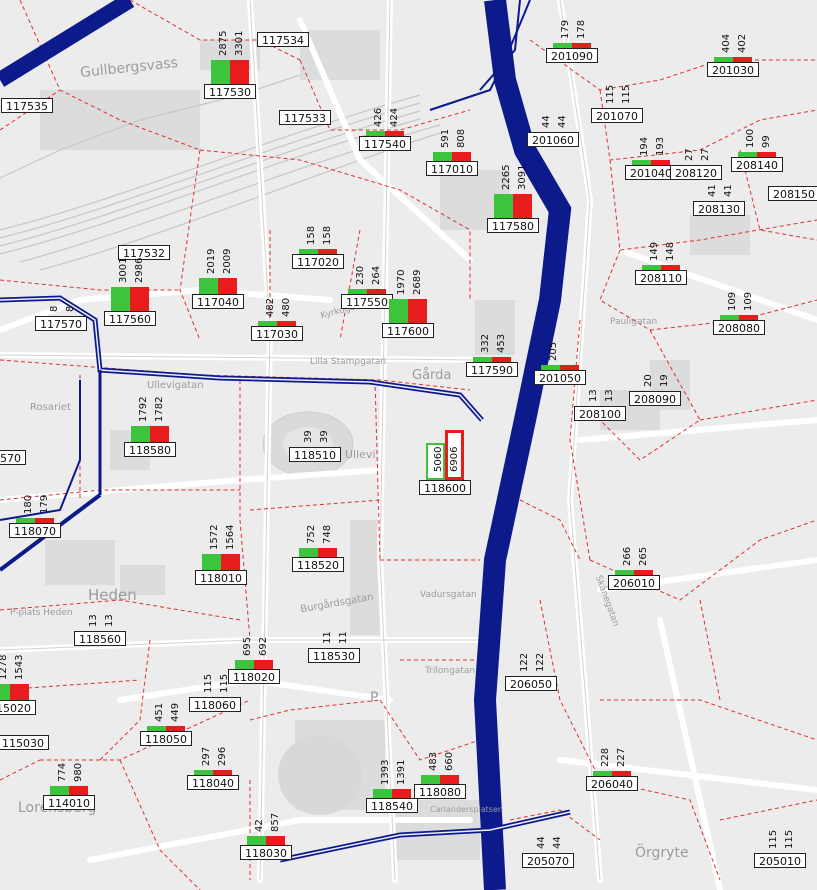 This screenshot has height=890, width=817. Describe the element at coordinates (266, 852) in the screenshot. I see `zone-label: 118030` at that location.